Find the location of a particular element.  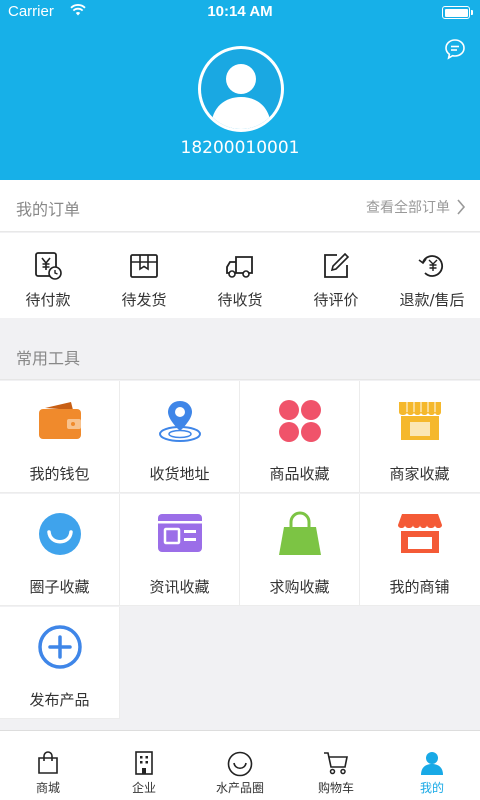

order-label: 退款/售后 is located at coordinates (432, 300).